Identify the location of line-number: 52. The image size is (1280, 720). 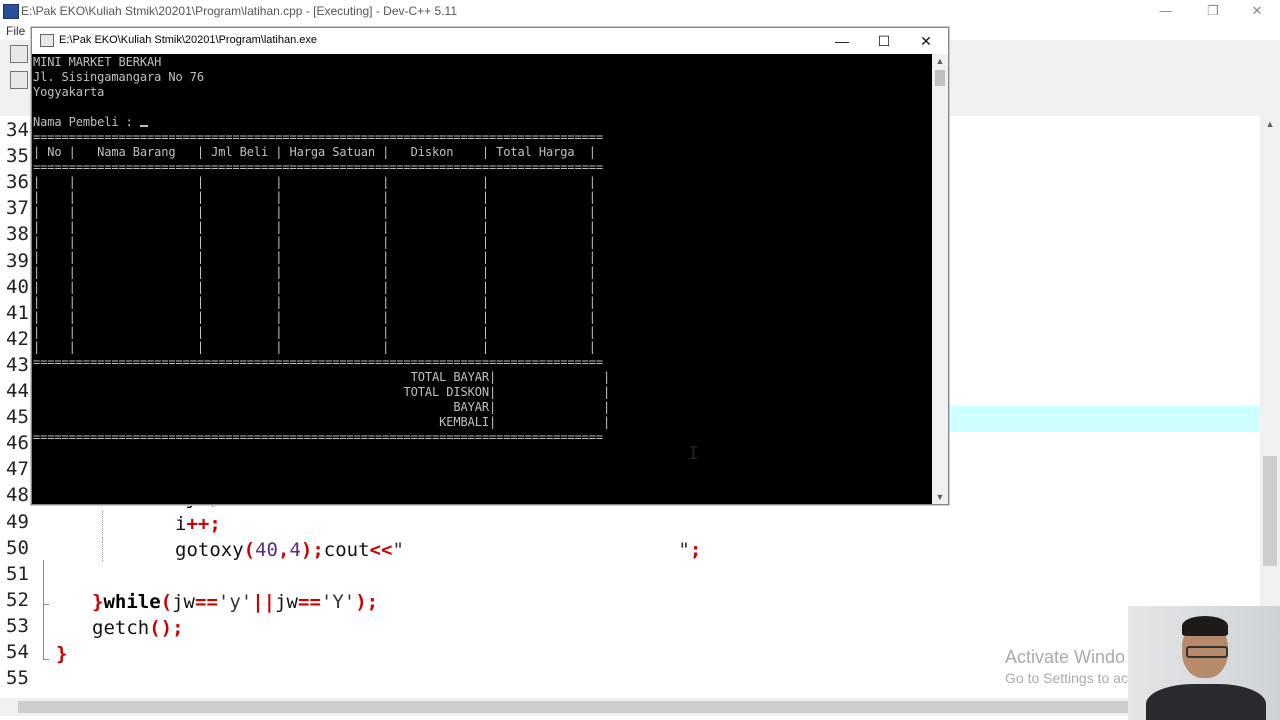
(17, 599).